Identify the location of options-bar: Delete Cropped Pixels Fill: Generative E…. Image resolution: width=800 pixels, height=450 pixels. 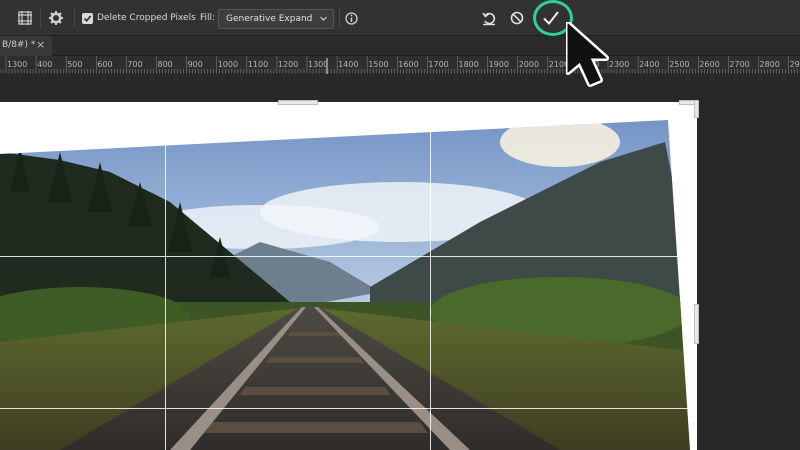
(400, 18).